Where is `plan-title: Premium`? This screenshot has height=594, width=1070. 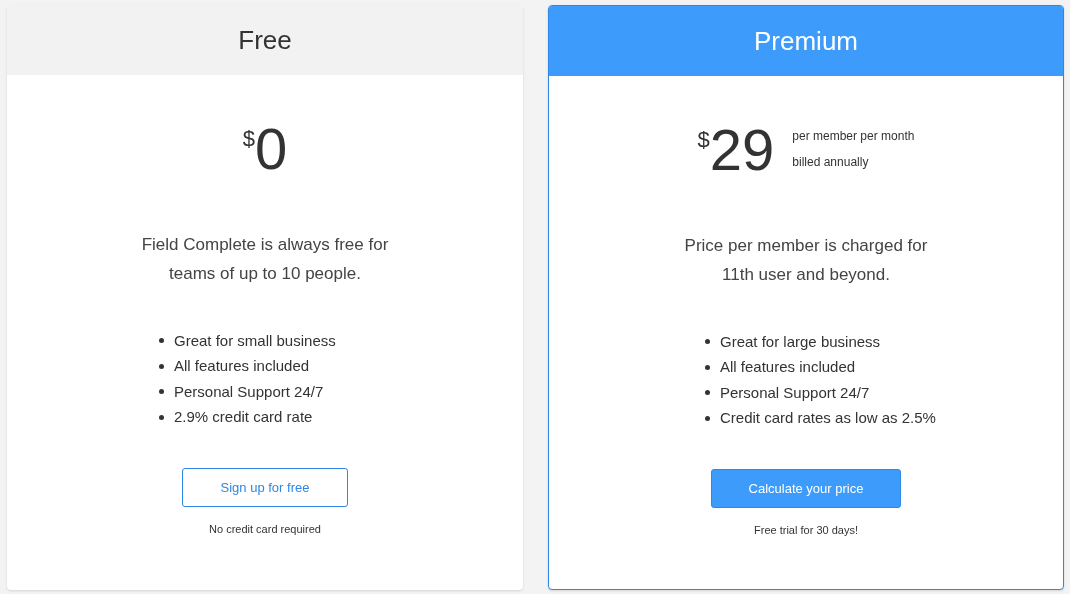
plan-title: Premium is located at coordinates (806, 41).